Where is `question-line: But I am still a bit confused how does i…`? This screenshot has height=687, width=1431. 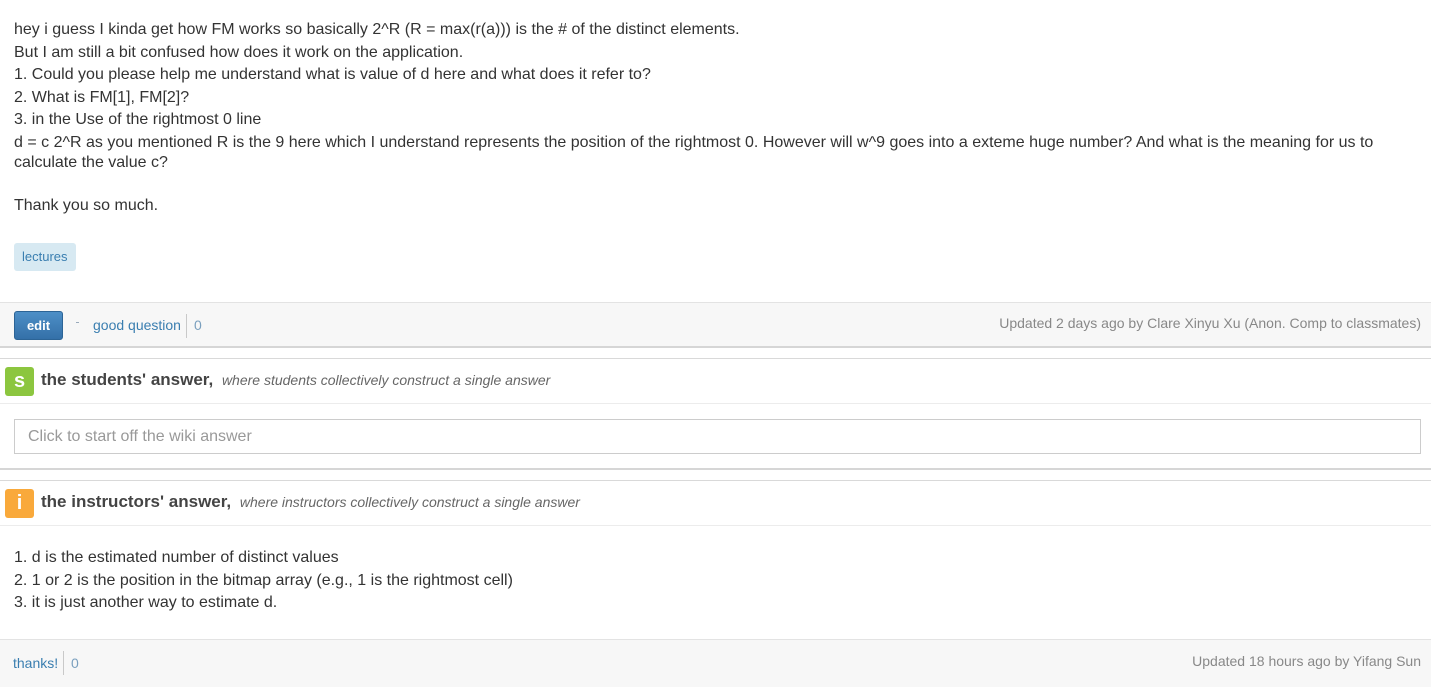
question-line: But I am still a bit confused how does i… is located at coordinates (239, 52).